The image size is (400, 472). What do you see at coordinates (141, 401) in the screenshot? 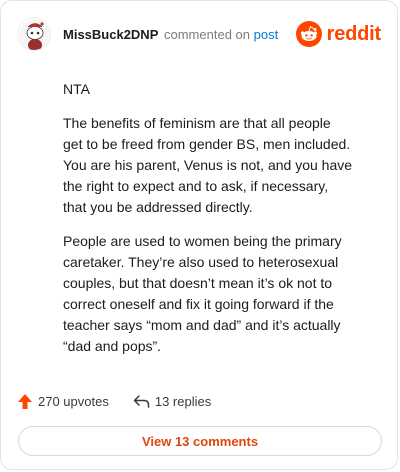
I see `reply-arrow-icon` at bounding box center [141, 401].